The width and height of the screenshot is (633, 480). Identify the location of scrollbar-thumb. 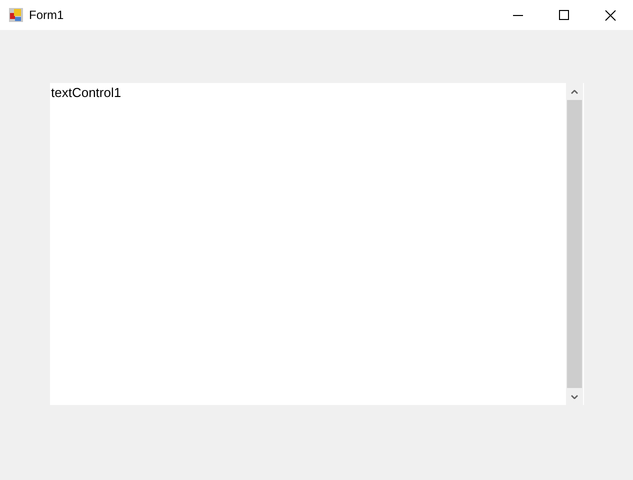
(574, 244).